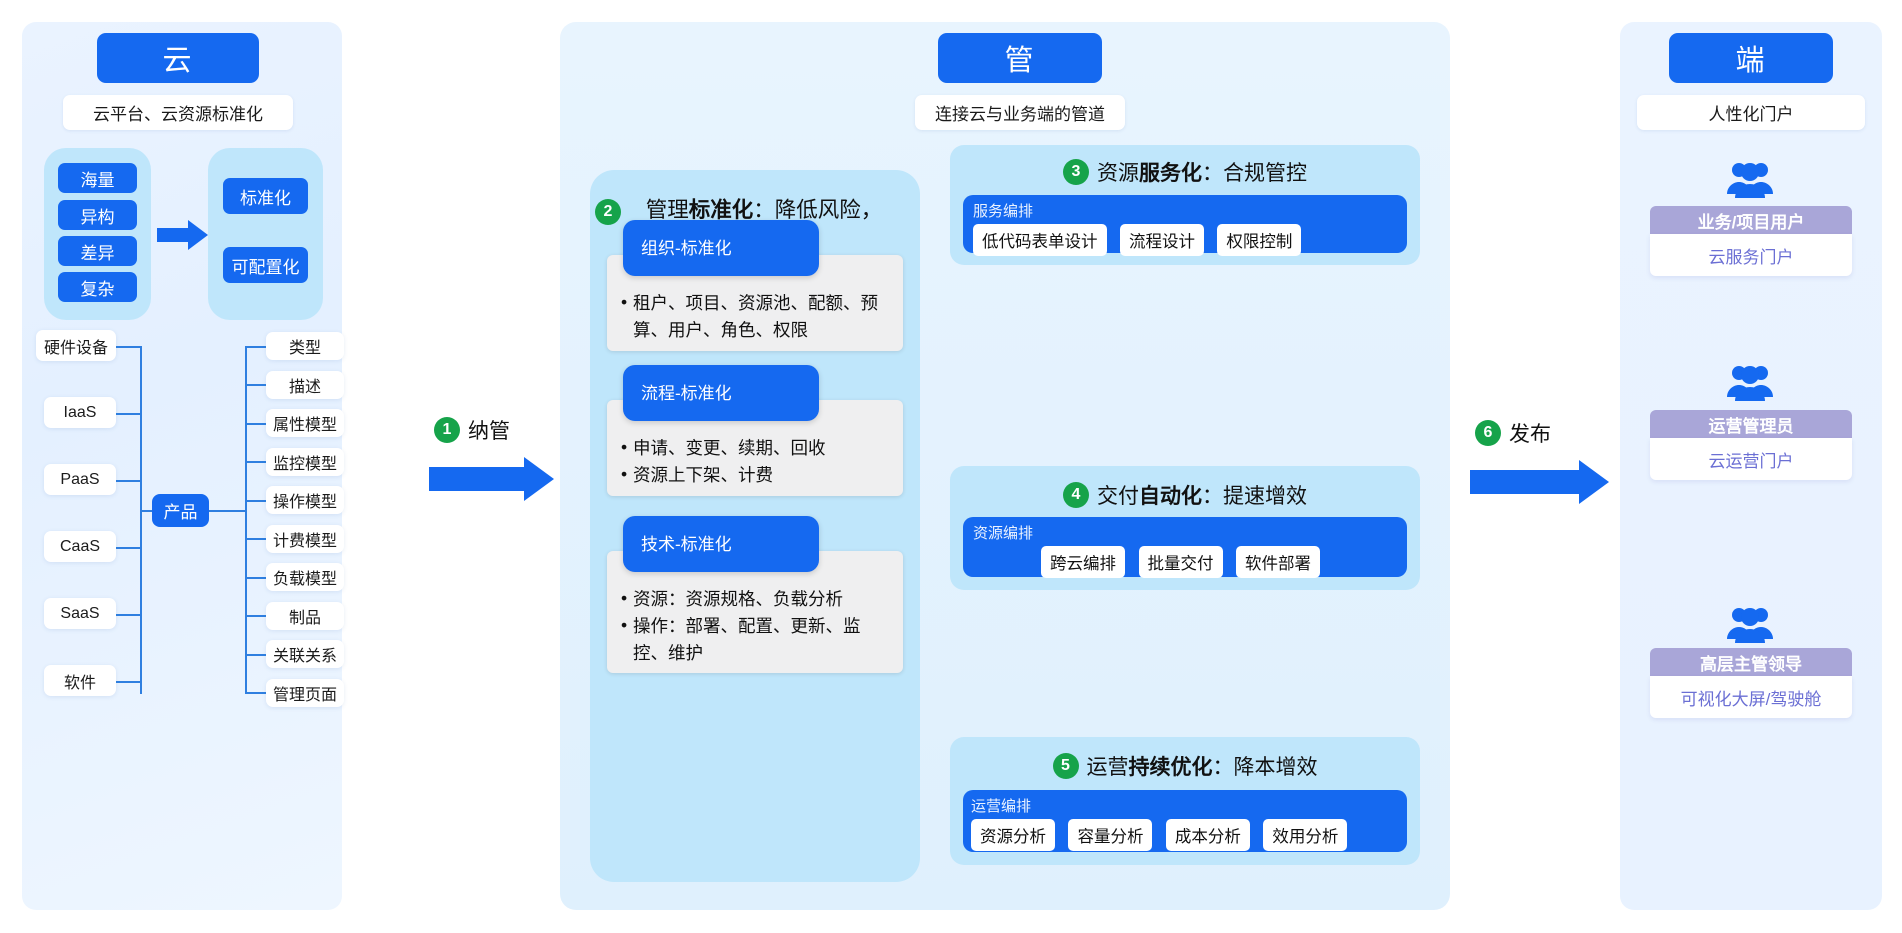 This screenshot has height=933, width=1902. What do you see at coordinates (1207, 835) in the screenshot?
I see `card-5-pill-2: 成本分析` at bounding box center [1207, 835].